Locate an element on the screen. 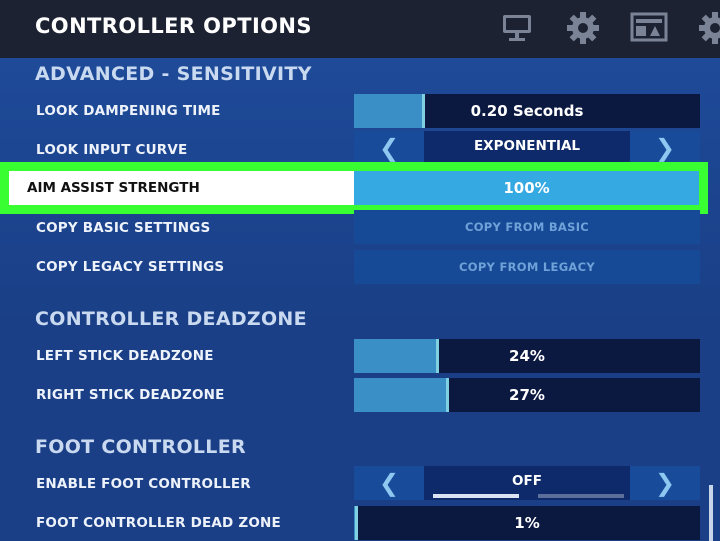 The width and height of the screenshot is (720, 541). enable-foot-controller-selector: ❮ OFF ❯ is located at coordinates (527, 483).